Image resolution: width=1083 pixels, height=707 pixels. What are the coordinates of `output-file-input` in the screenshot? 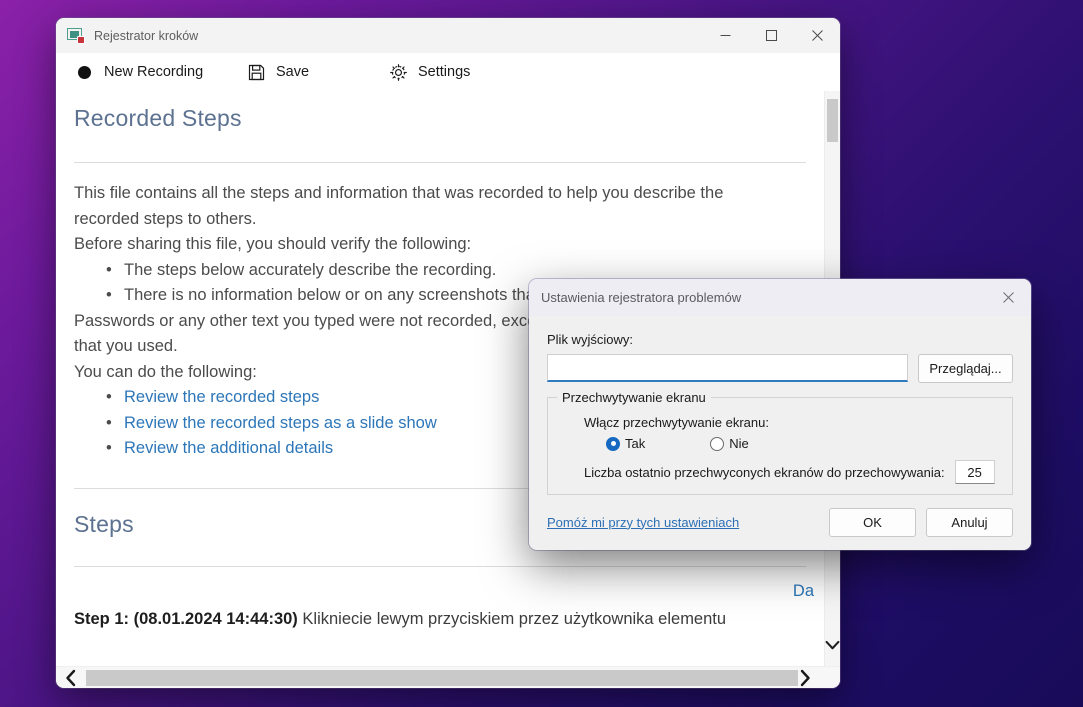 It's located at (727, 368).